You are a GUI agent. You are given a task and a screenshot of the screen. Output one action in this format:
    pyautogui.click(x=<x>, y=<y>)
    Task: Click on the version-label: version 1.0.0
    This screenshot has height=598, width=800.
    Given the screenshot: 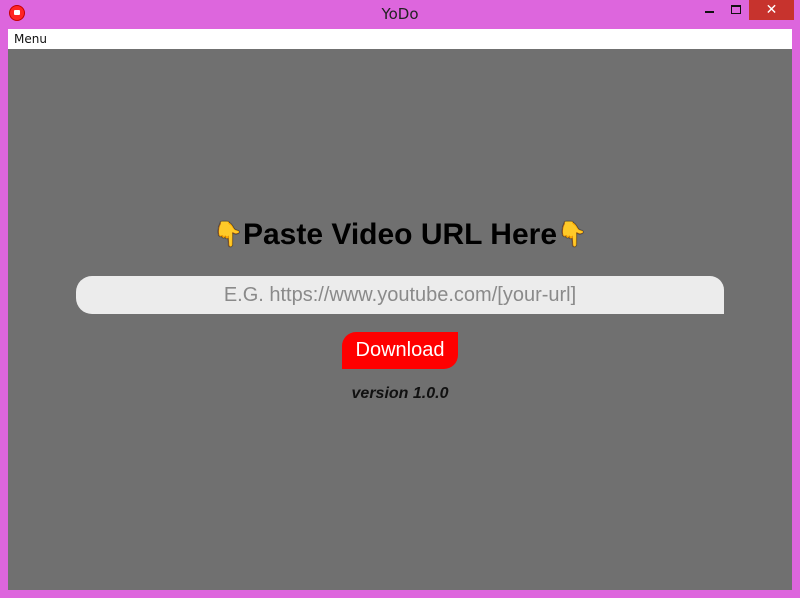 What is the action you would take?
    pyautogui.click(x=400, y=393)
    